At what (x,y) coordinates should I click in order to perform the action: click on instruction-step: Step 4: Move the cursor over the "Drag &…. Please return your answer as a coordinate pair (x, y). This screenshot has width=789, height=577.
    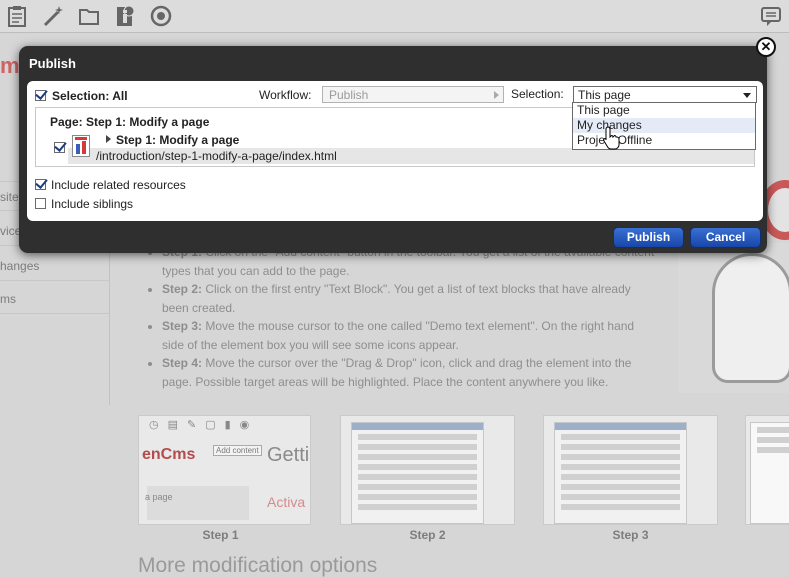
    Looking at the image, I should click on (410, 372).